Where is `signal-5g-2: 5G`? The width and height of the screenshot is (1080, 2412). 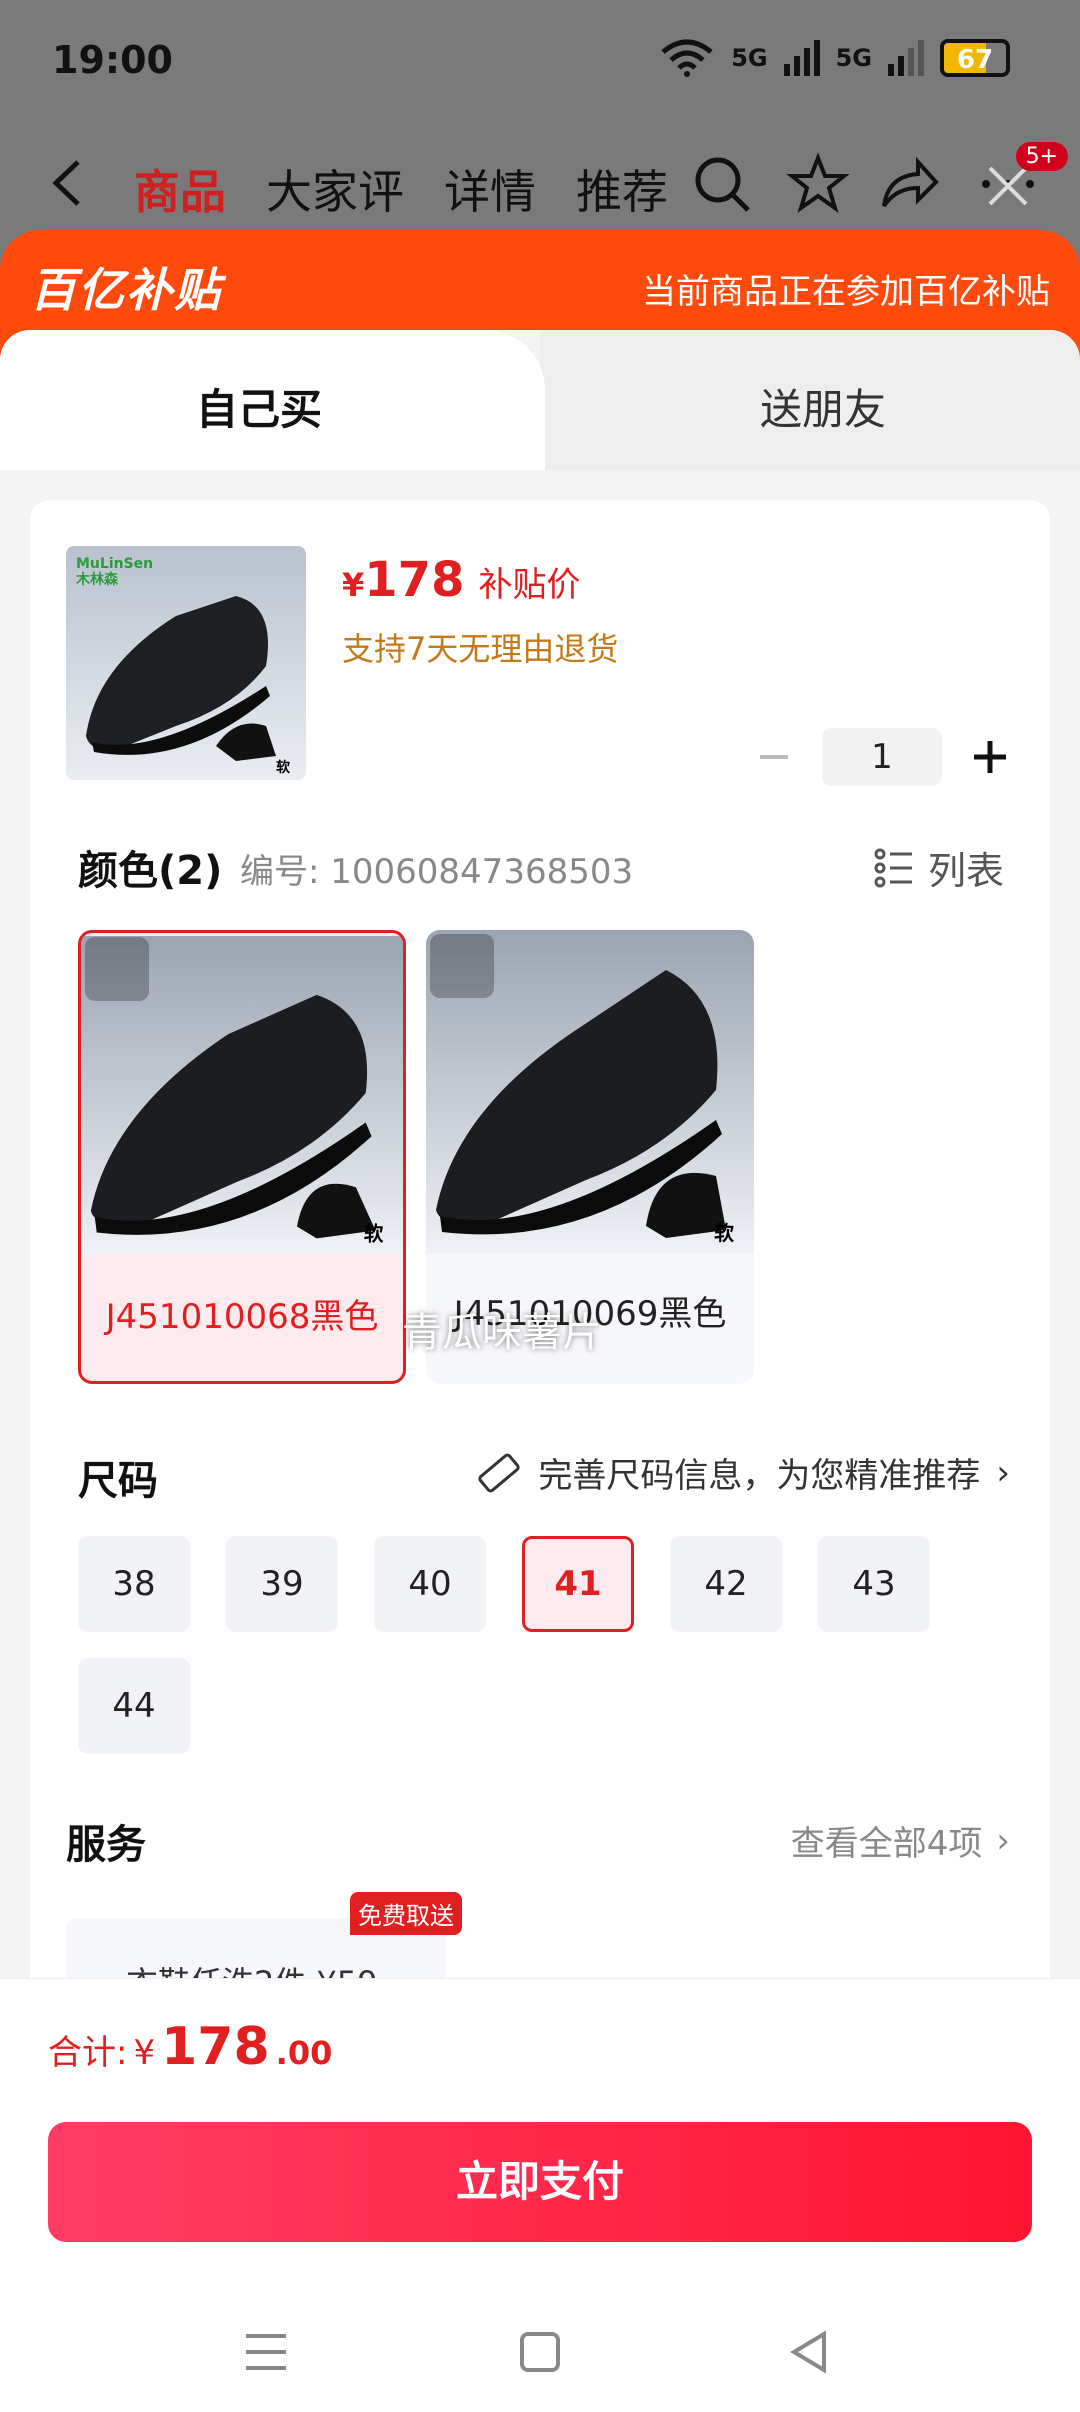
signal-5g-2: 5G is located at coordinates (853, 58).